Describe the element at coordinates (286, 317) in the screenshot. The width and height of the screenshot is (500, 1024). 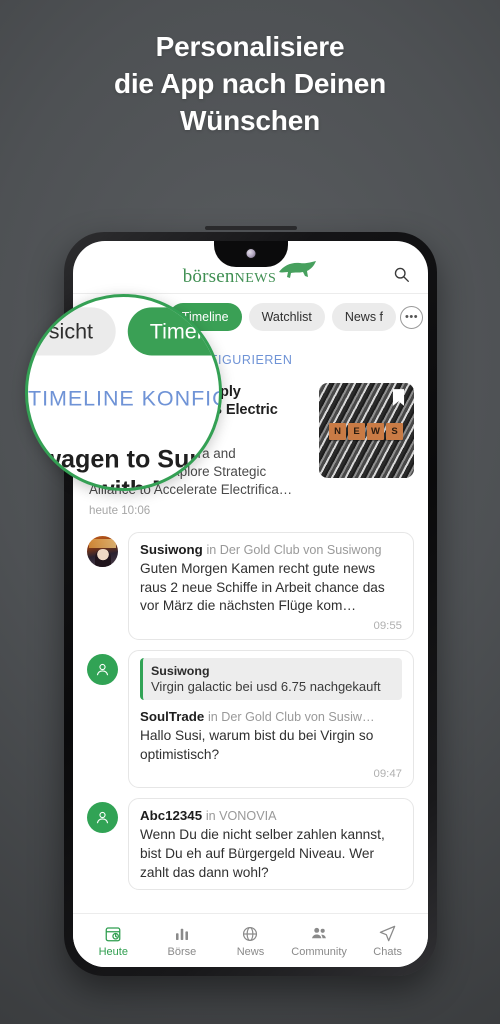
I see `tab-watchlist: Watchlist` at that location.